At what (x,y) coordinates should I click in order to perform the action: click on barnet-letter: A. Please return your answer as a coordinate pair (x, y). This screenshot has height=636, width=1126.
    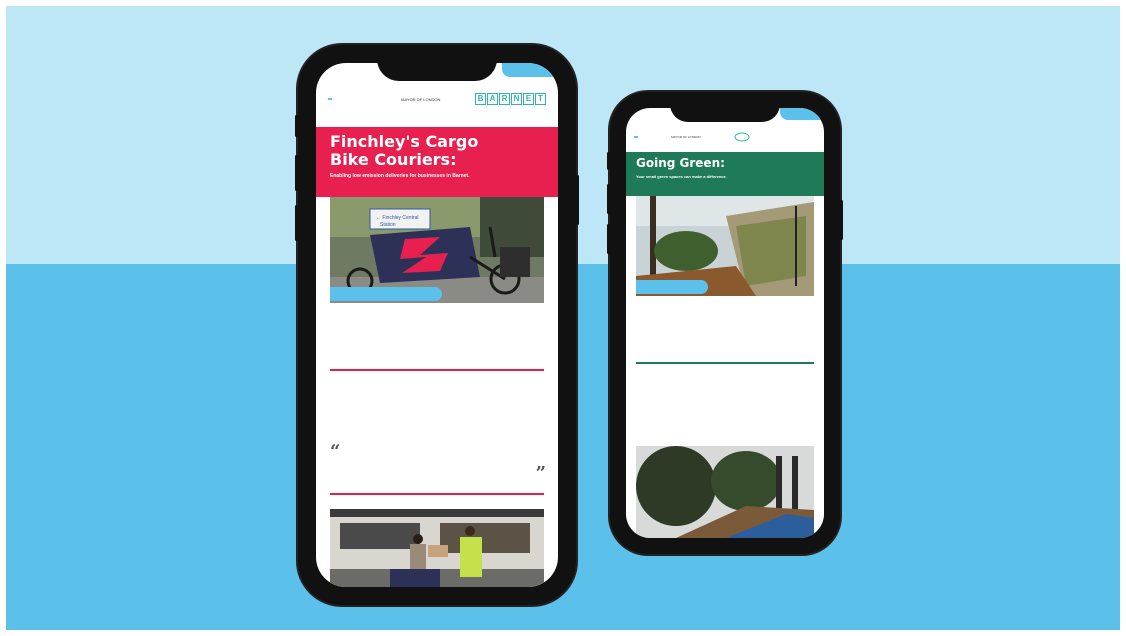
    Looking at the image, I should click on (492, 99).